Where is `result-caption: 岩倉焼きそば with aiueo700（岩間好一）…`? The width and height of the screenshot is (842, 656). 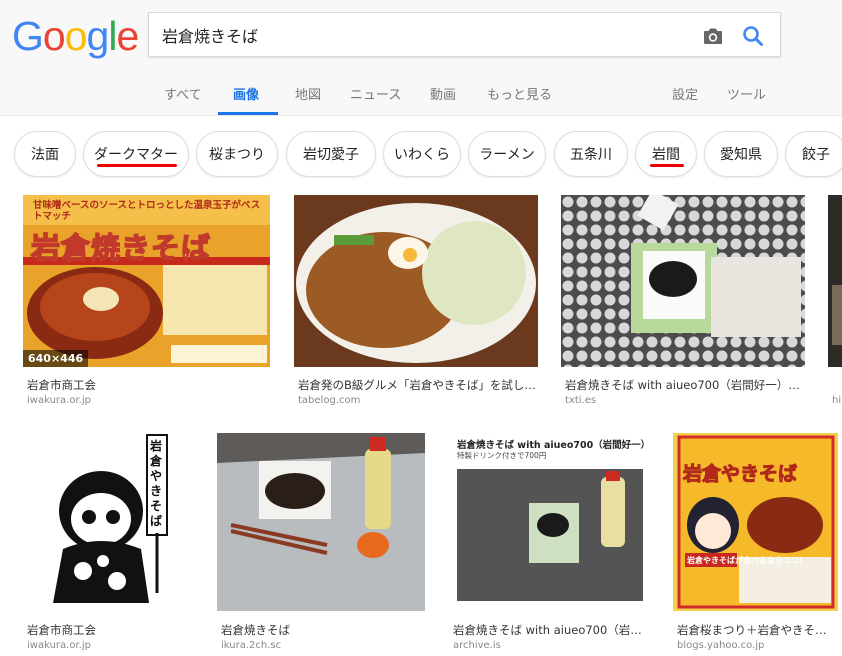
result-caption: 岩倉焼きそば with aiueo700（岩間好一）… is located at coordinates (685, 385).